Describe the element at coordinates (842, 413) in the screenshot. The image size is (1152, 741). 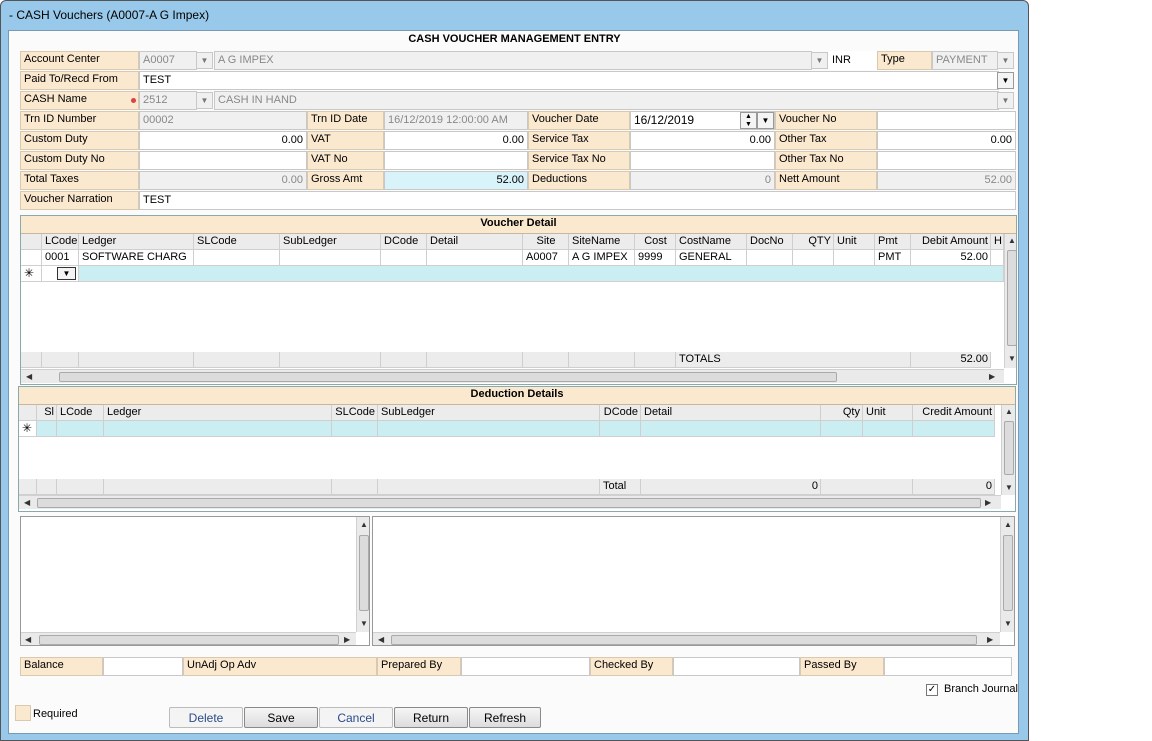
I see `column-header: Qty` at that location.